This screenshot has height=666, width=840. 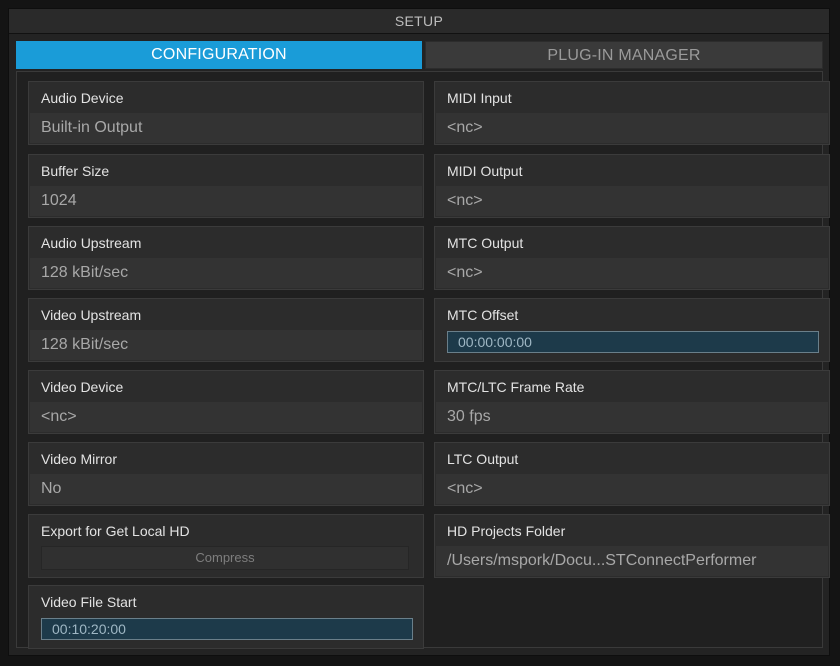 What do you see at coordinates (632, 273) in the screenshot?
I see `mtc-output-select: <nc>` at bounding box center [632, 273].